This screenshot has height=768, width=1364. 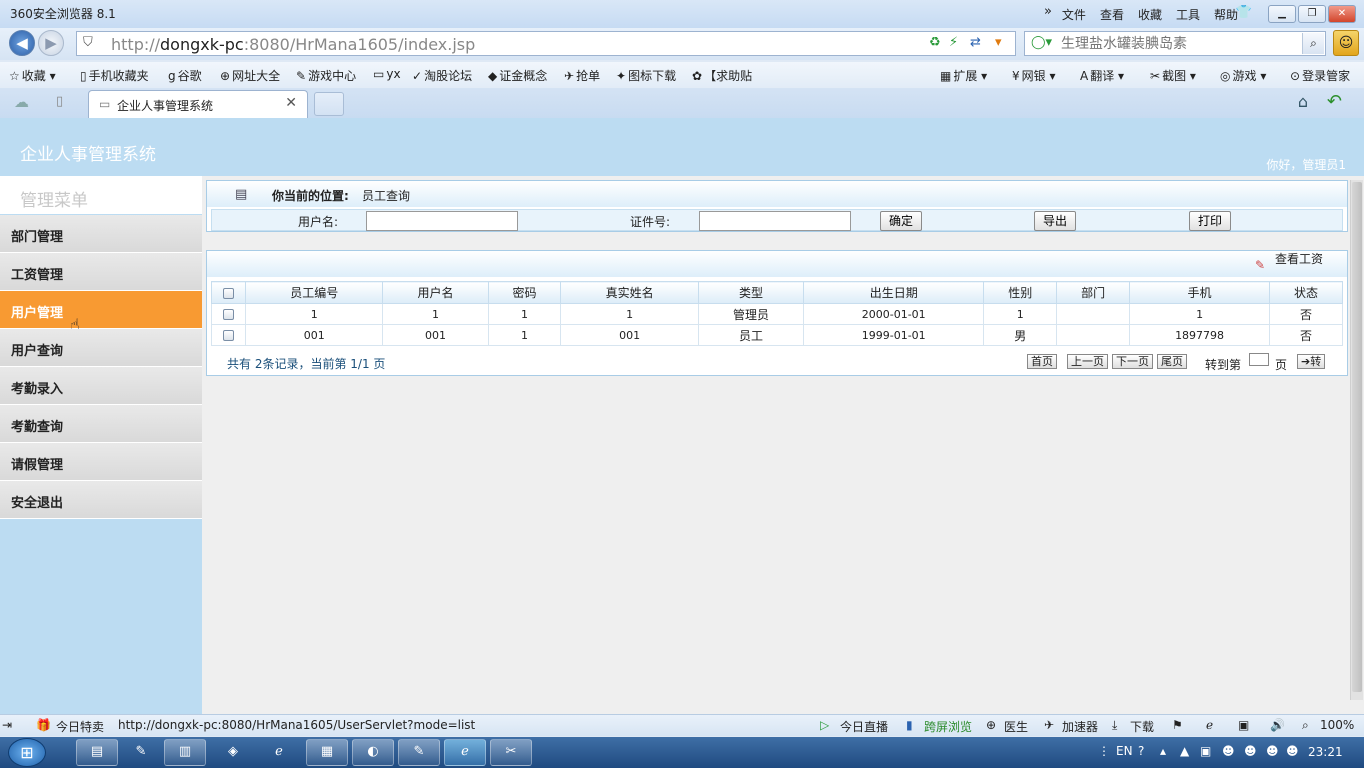 I want to click on goto-page-input, so click(x=1259, y=359).